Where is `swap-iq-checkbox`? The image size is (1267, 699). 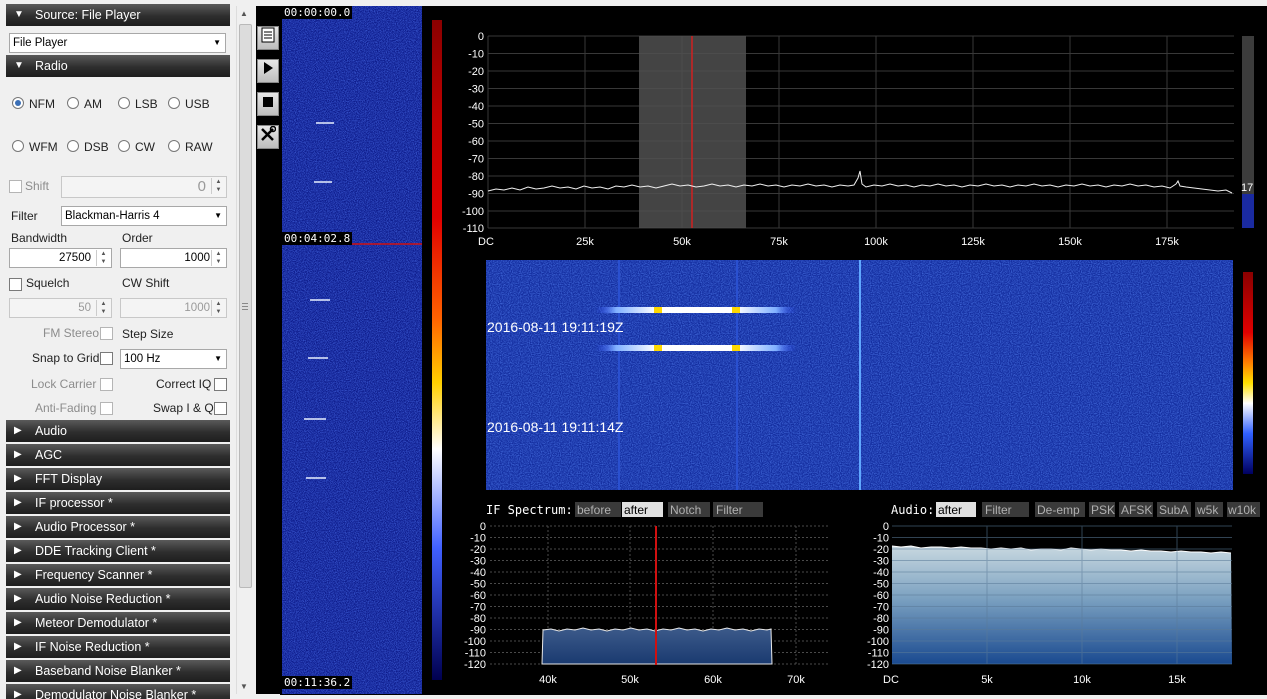
swap-iq-checkbox is located at coordinates (220, 408).